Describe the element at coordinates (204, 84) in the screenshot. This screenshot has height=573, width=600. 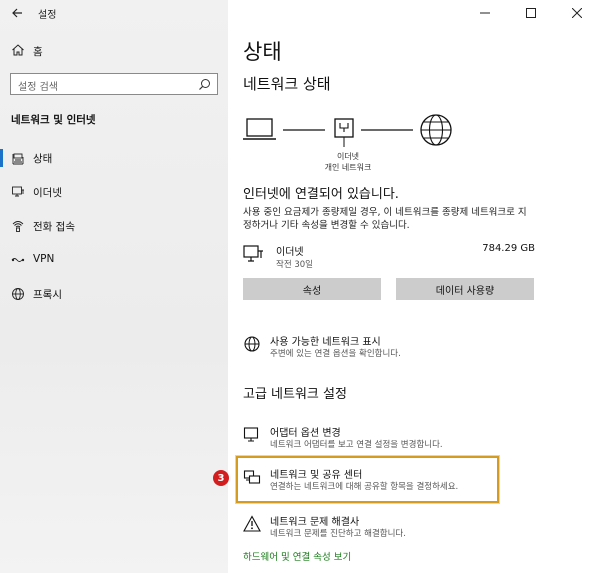
I see `search-icon` at that location.